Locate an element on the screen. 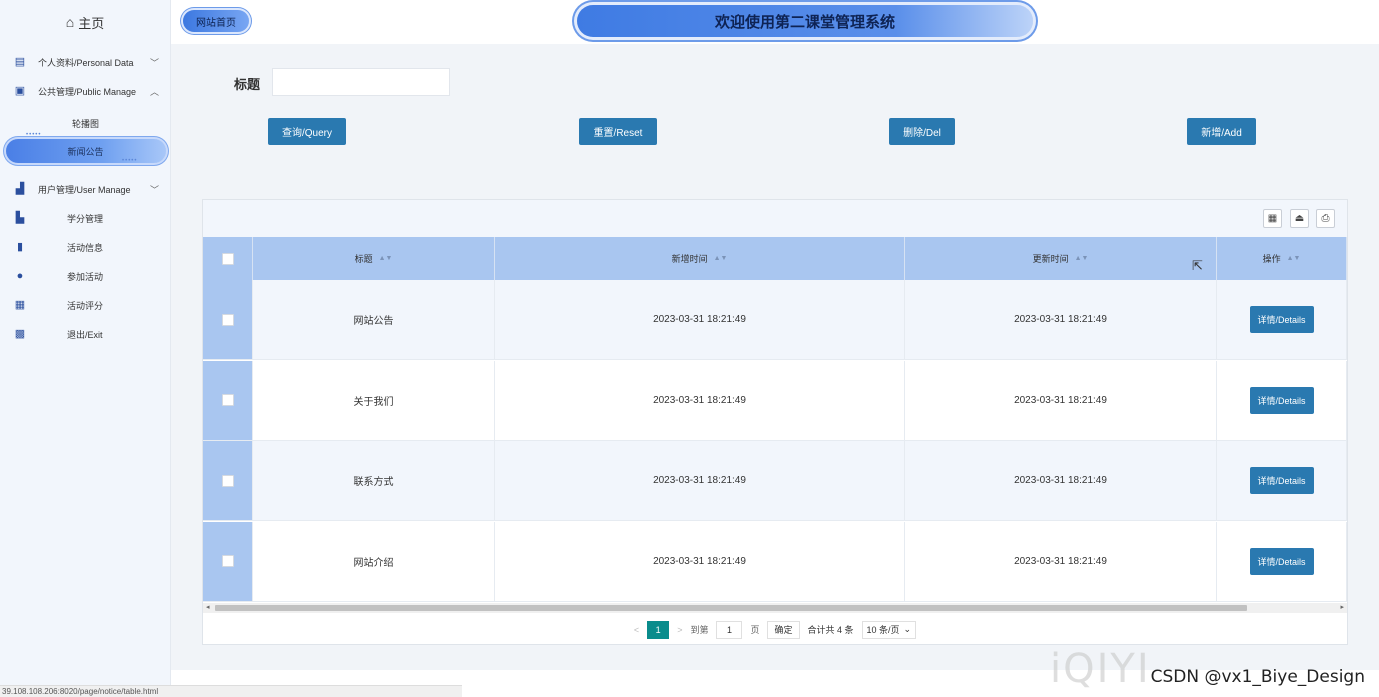  goto-confirm-button: 确定 is located at coordinates (783, 629).